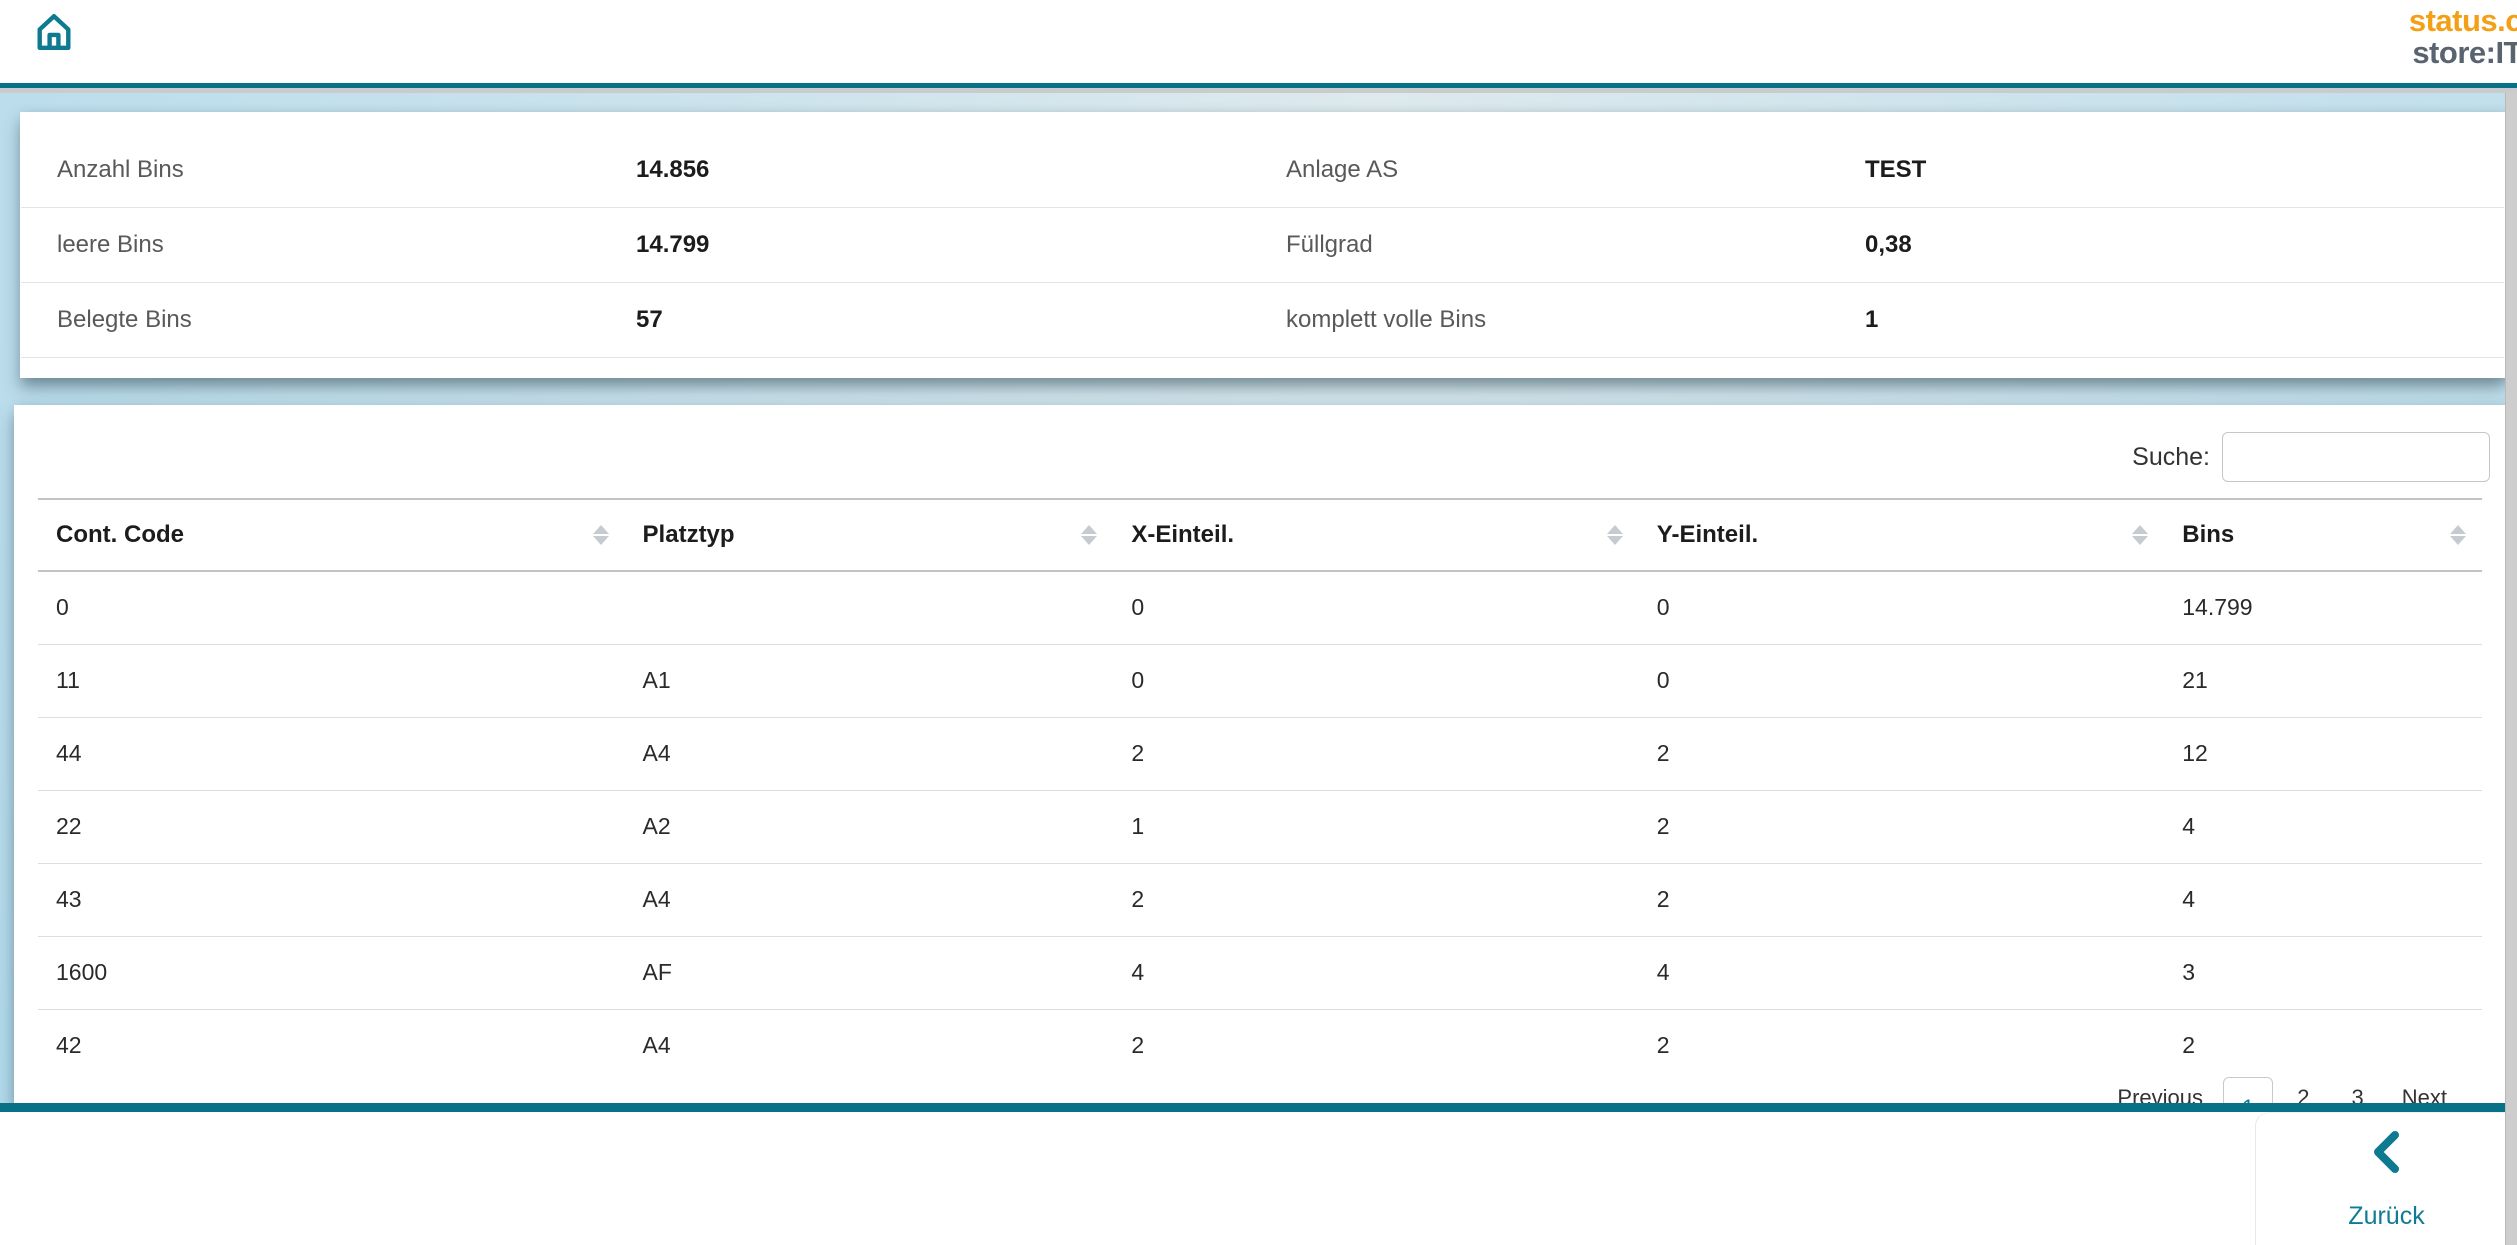  I want to click on column-header-x-einteil: X-Einteil., so click(1376, 535).